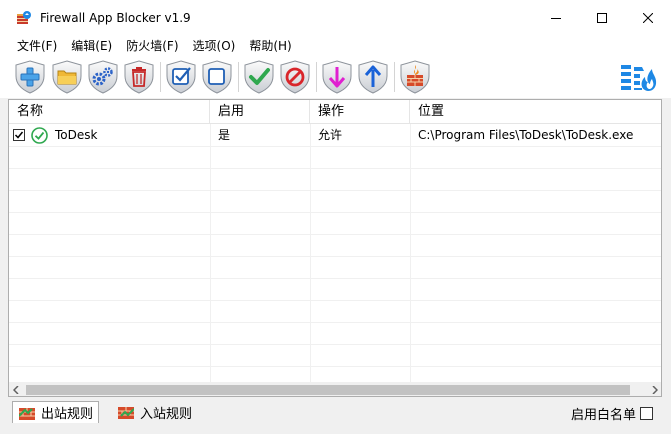 Image resolution: width=671 pixels, height=434 pixels. I want to click on check-all-icon, so click(181, 77).